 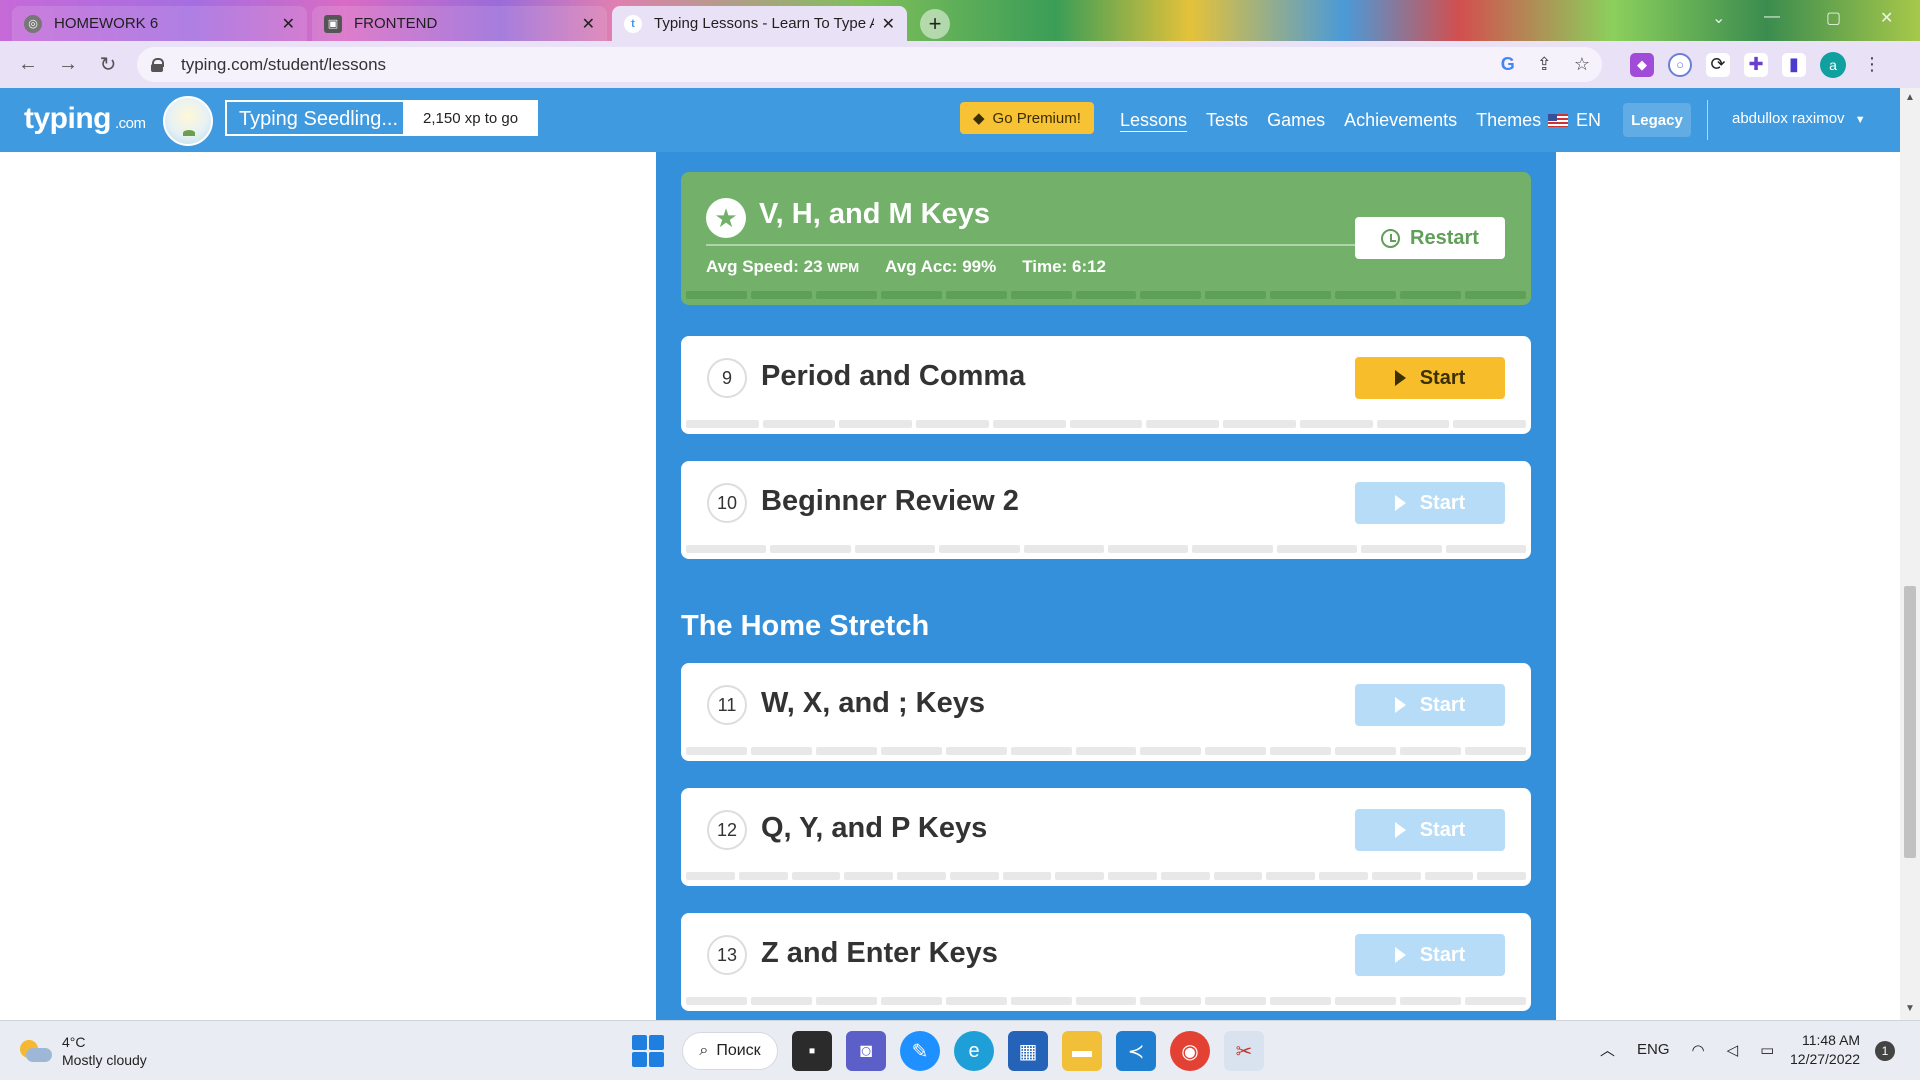 What do you see at coordinates (1508, 120) in the screenshot?
I see `nav-themes: Themes` at bounding box center [1508, 120].